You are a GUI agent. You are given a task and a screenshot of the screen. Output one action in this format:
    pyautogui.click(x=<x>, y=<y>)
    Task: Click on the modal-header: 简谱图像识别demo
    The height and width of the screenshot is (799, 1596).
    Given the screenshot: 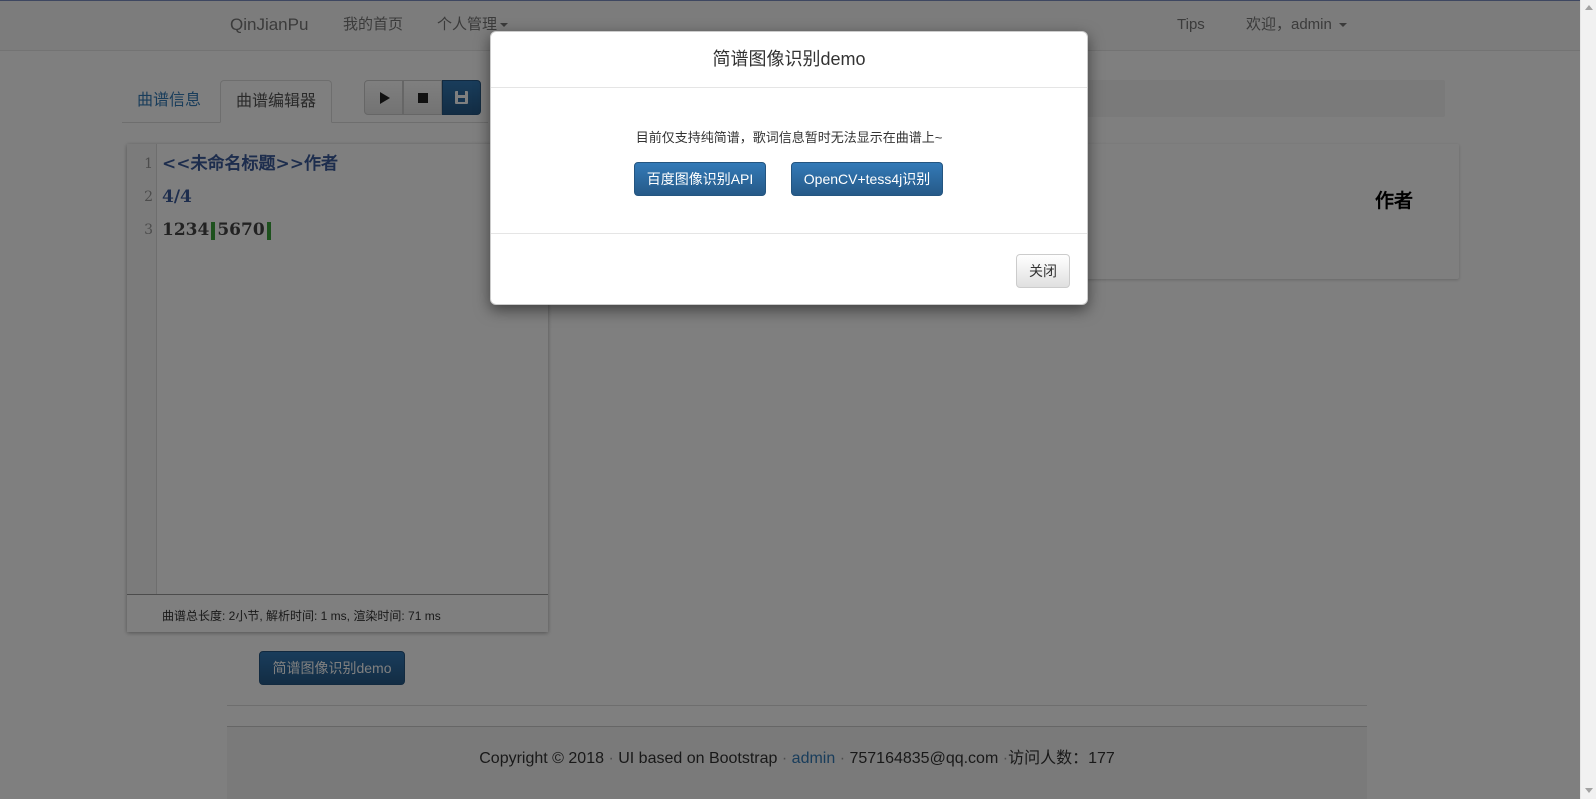 What is the action you would take?
    pyautogui.click(x=789, y=60)
    